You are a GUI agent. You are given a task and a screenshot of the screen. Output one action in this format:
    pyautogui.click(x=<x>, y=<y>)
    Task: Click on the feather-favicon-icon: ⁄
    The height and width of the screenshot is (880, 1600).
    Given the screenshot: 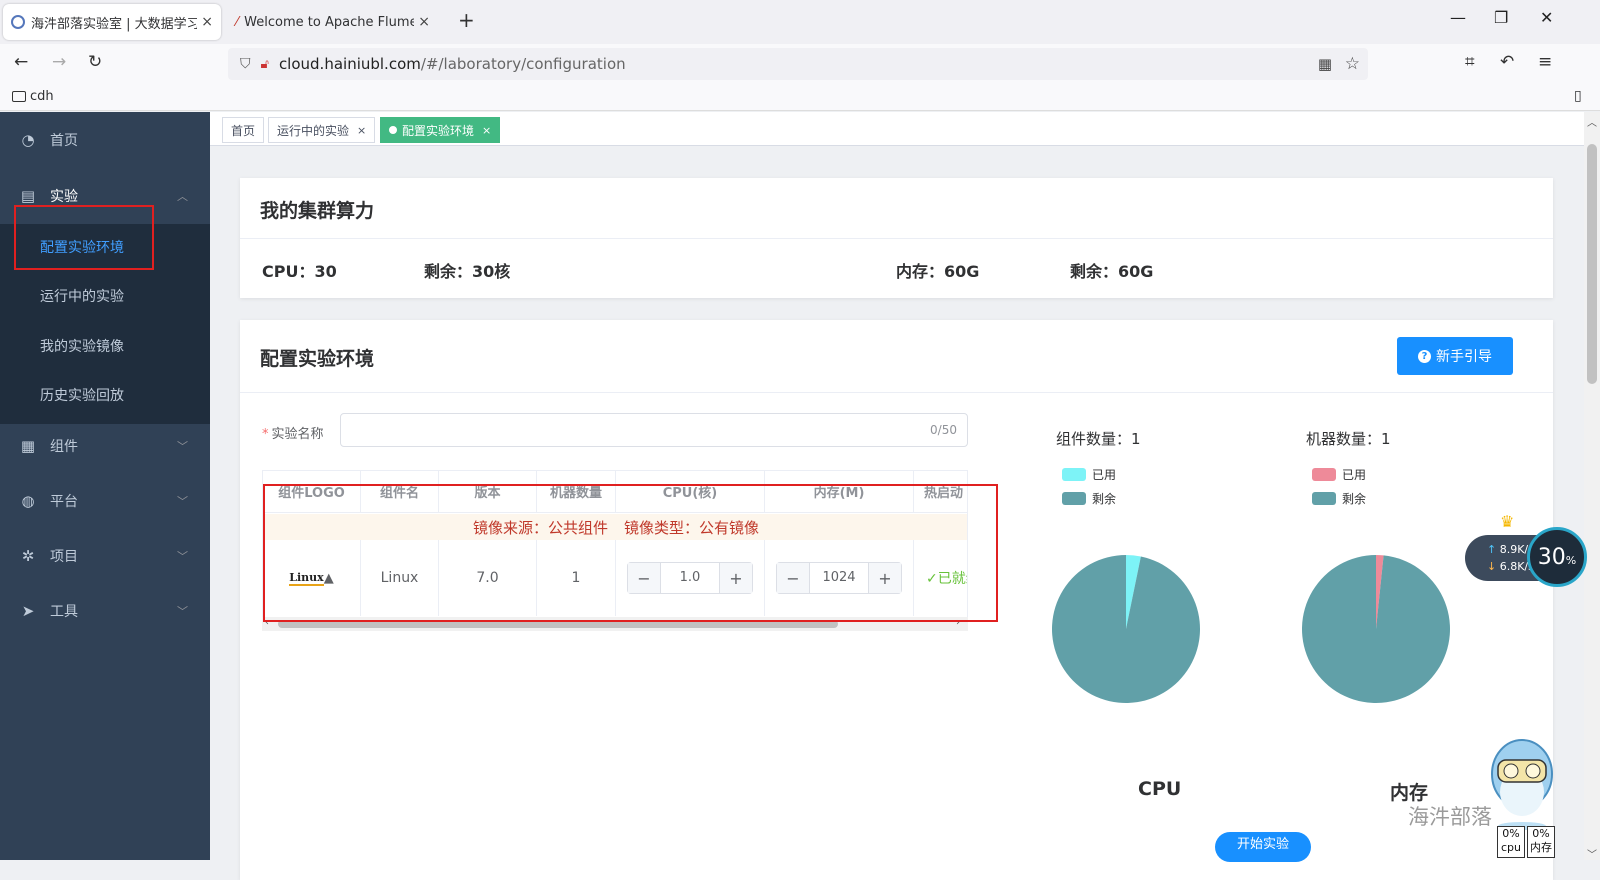 What is the action you would take?
    pyautogui.click(x=237, y=22)
    